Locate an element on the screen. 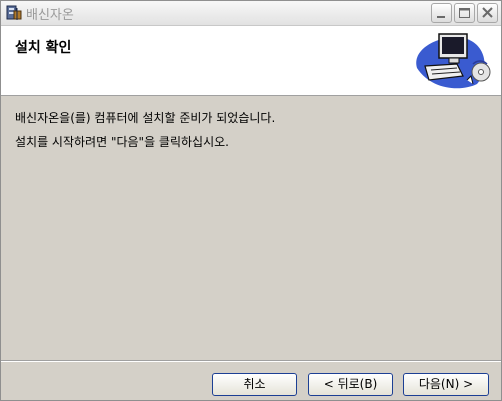 This screenshot has height=401, width=502. close-icon is located at coordinates (487, 12).